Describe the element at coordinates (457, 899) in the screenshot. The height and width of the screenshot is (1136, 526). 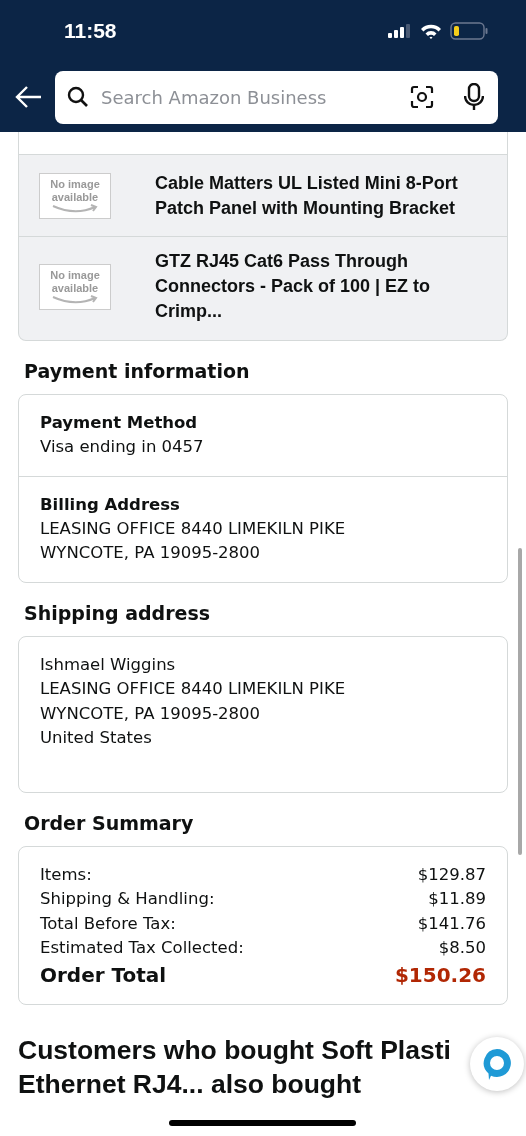
I see `summary-amount: $11.89` at that location.